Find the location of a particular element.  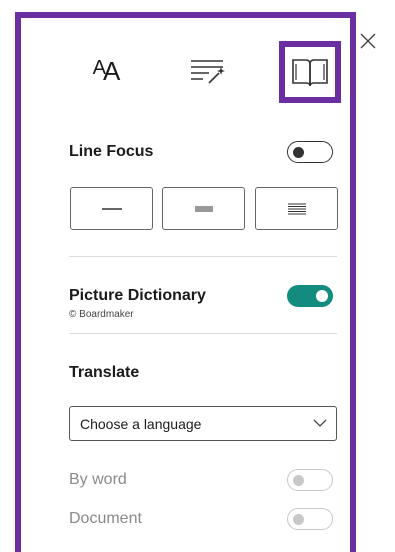

one-line-icon is located at coordinates (111, 208).